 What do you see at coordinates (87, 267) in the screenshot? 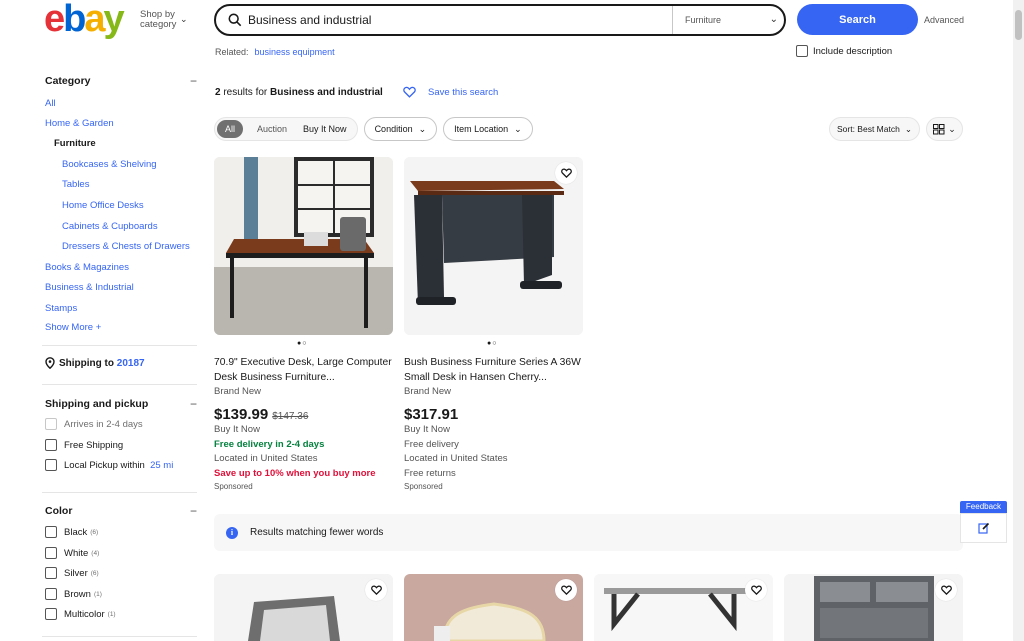
I see `category-books: Books & Magazines` at bounding box center [87, 267].